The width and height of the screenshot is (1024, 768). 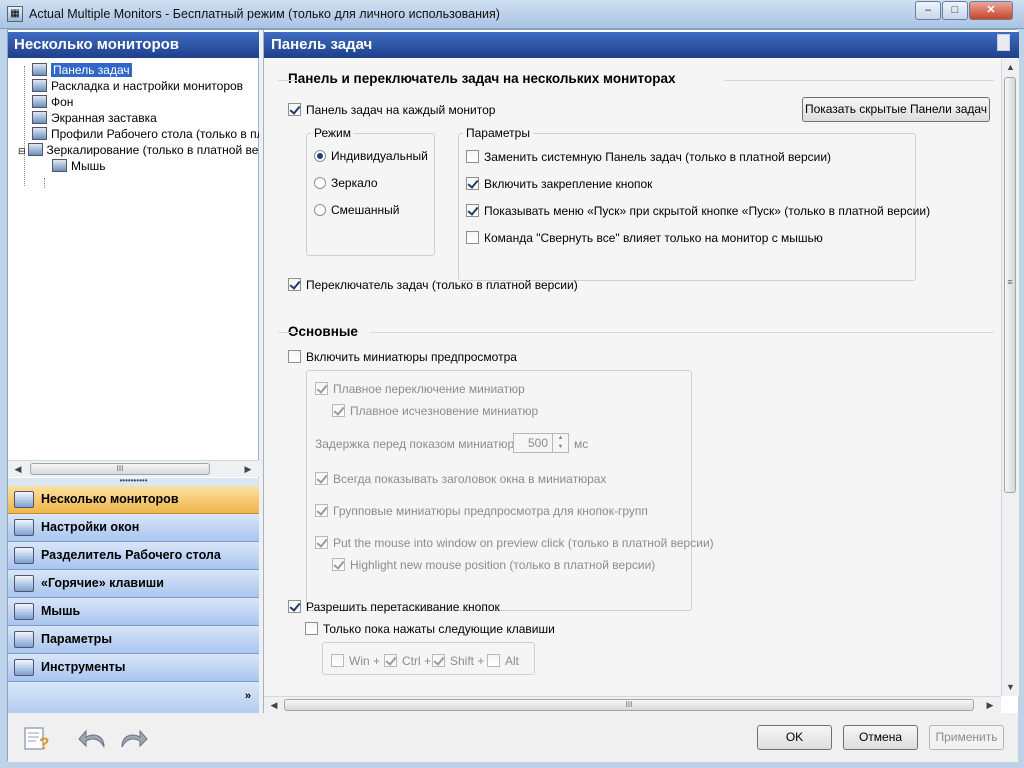 What do you see at coordinates (133, 640) in the screenshot?
I see `nav-options: Параметры` at bounding box center [133, 640].